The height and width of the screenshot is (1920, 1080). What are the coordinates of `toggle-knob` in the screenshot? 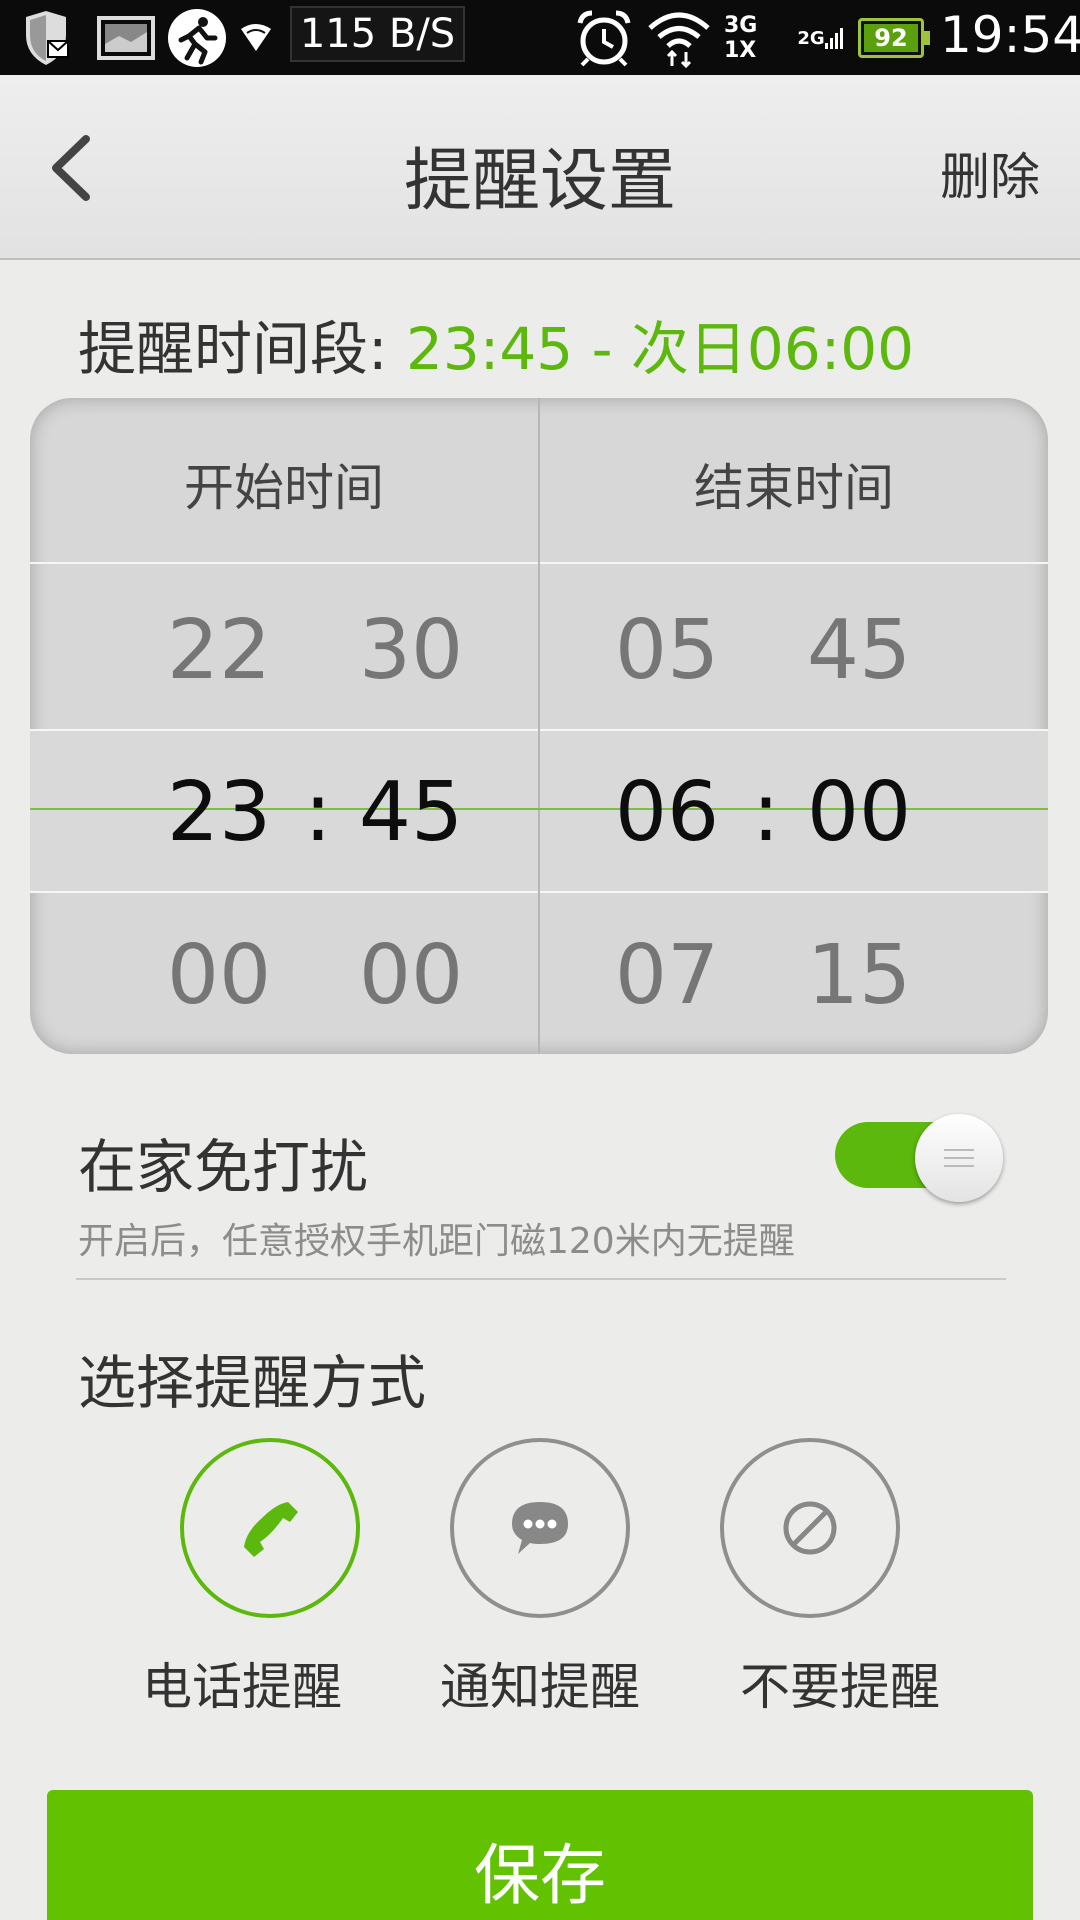 It's located at (959, 1158).